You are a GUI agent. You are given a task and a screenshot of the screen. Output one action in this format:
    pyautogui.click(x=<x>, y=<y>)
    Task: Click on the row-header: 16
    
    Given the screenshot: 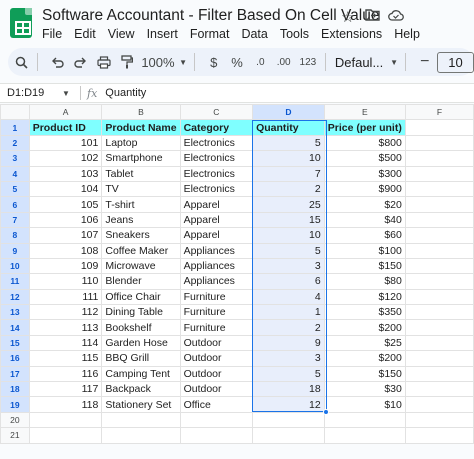 What is the action you would take?
    pyautogui.click(x=15, y=358)
    